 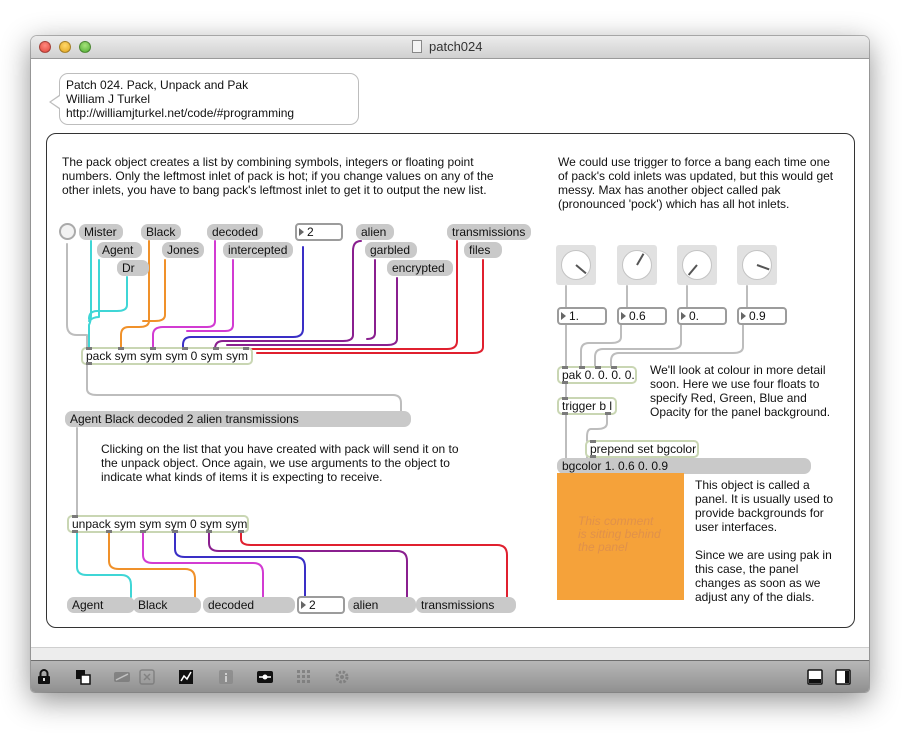 What do you see at coordinates (597, 428) in the screenshot?
I see `cord-trigger-prepend` at bounding box center [597, 428].